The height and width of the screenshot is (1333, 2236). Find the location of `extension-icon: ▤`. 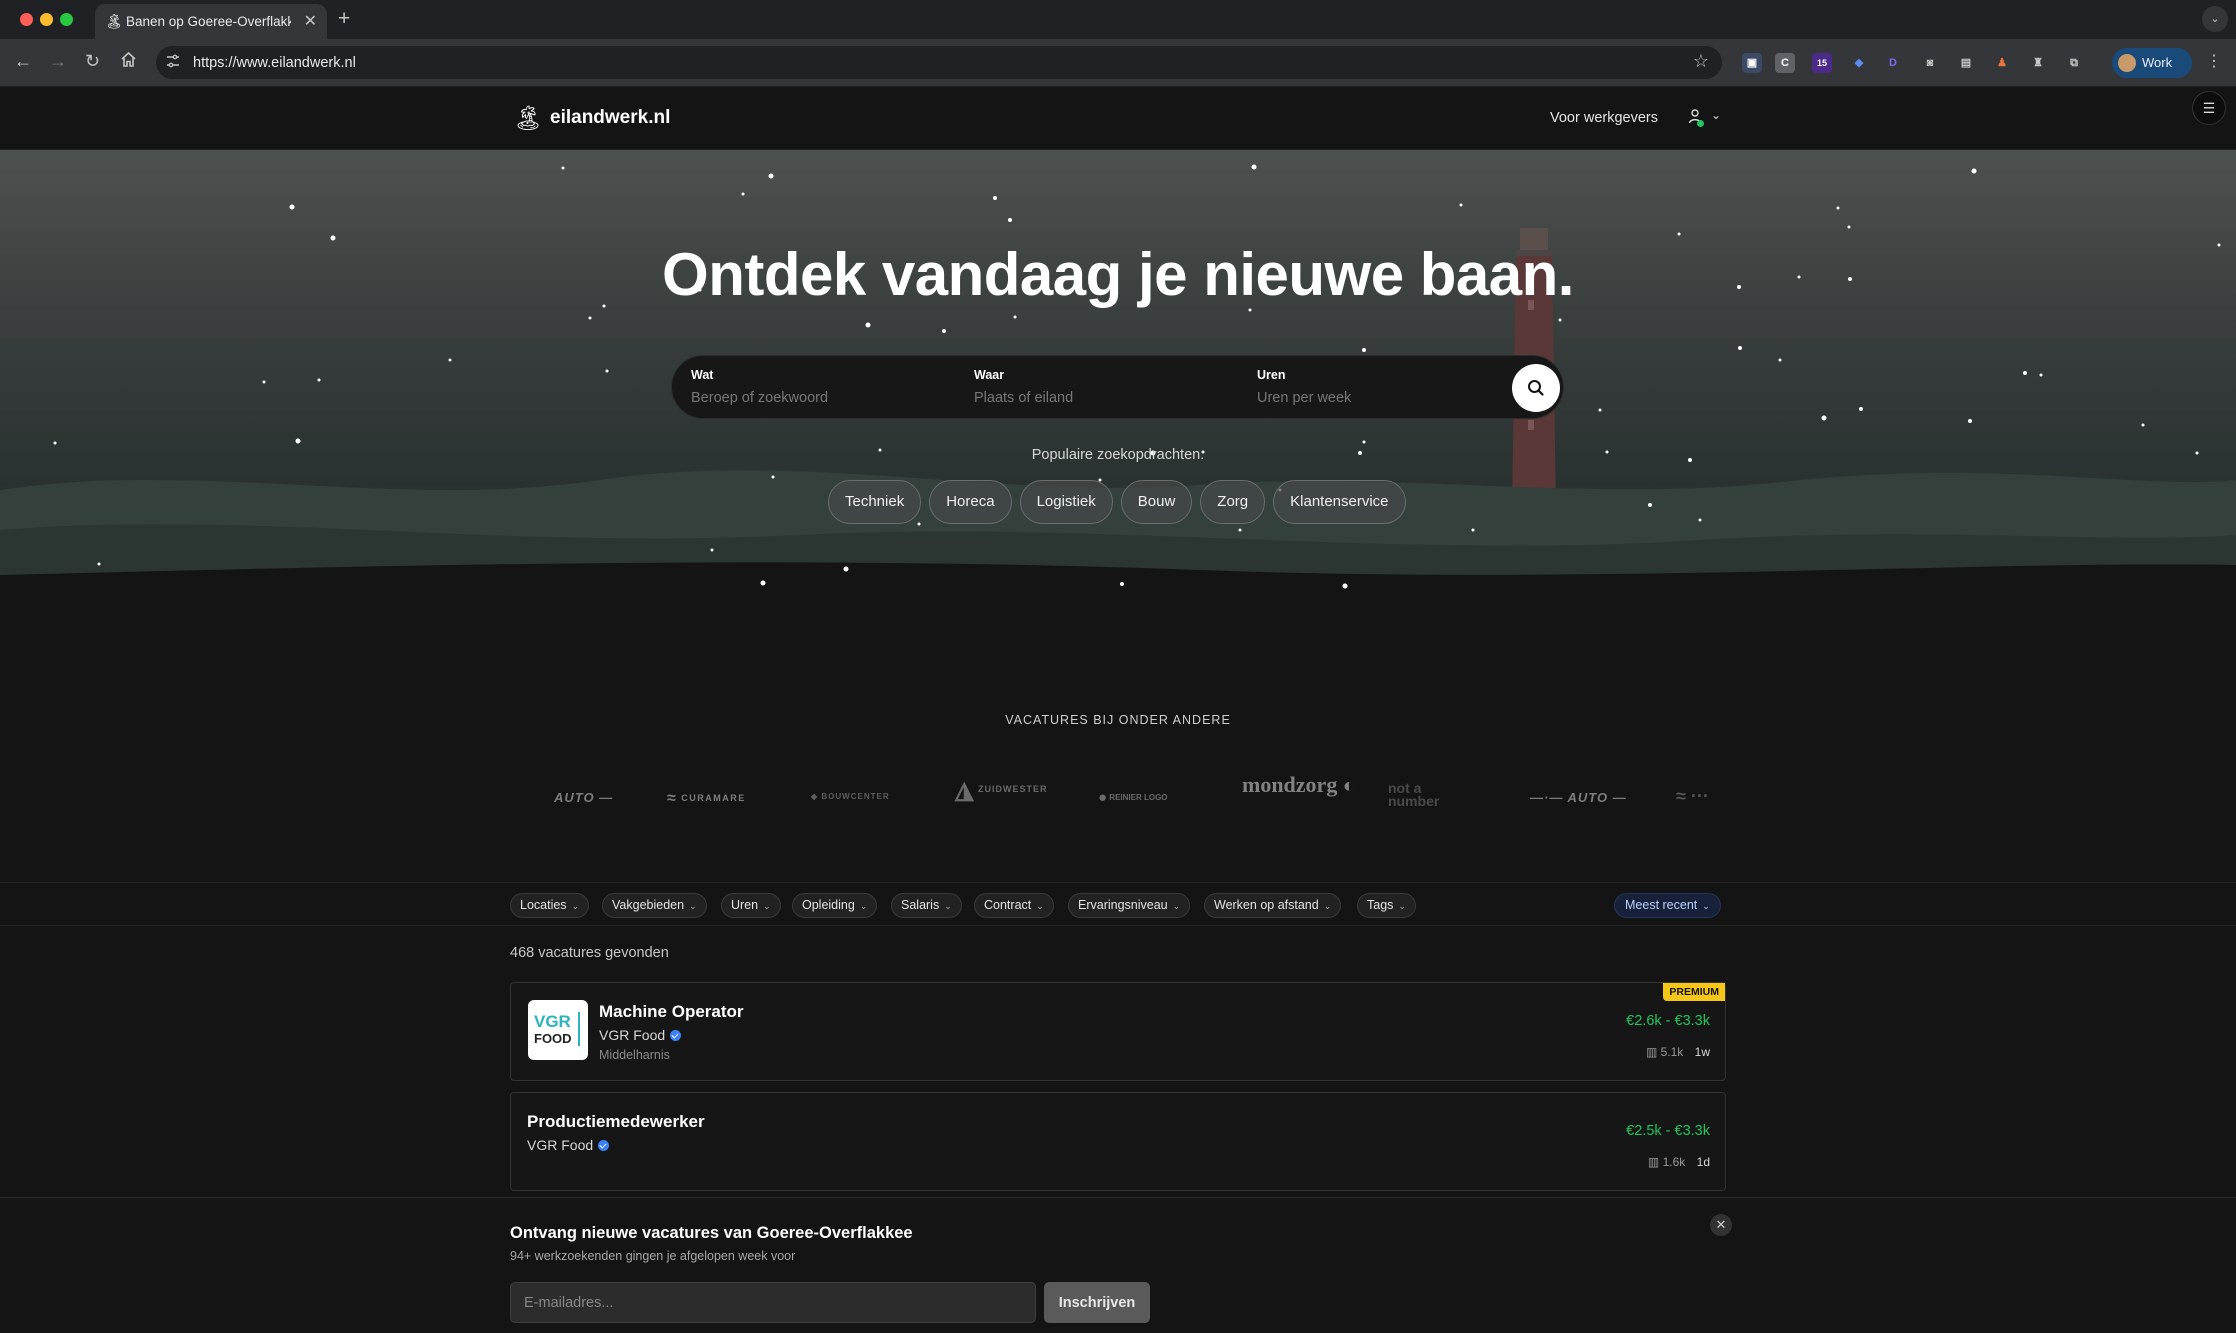

extension-icon: ▤ is located at coordinates (1966, 63).